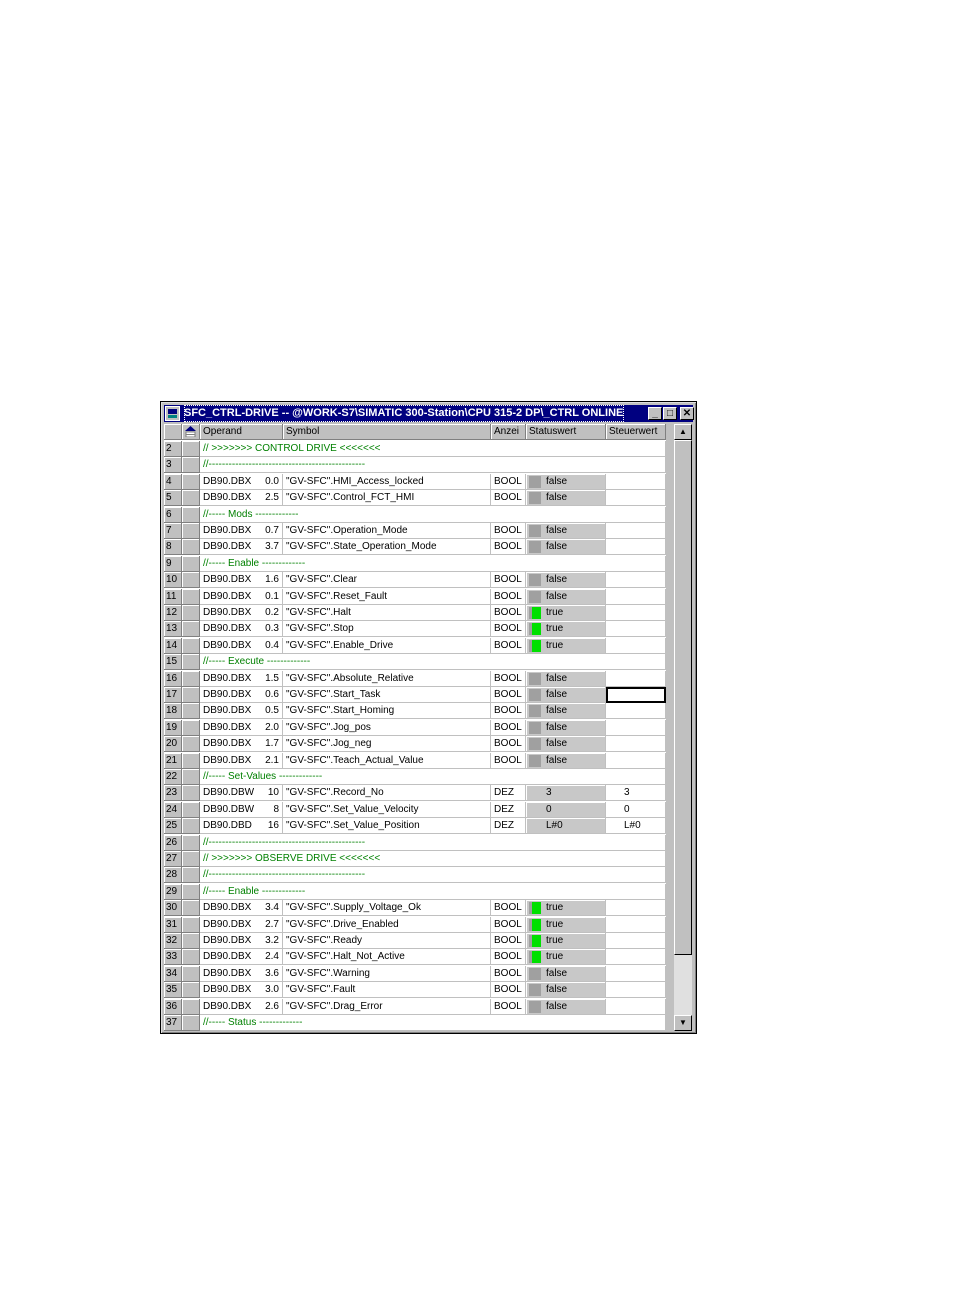 The width and height of the screenshot is (954, 1307). Describe the element at coordinates (387, 761) in the screenshot. I see `symbol-cell: "GV-SFC".Teach_Actual_Value` at that location.